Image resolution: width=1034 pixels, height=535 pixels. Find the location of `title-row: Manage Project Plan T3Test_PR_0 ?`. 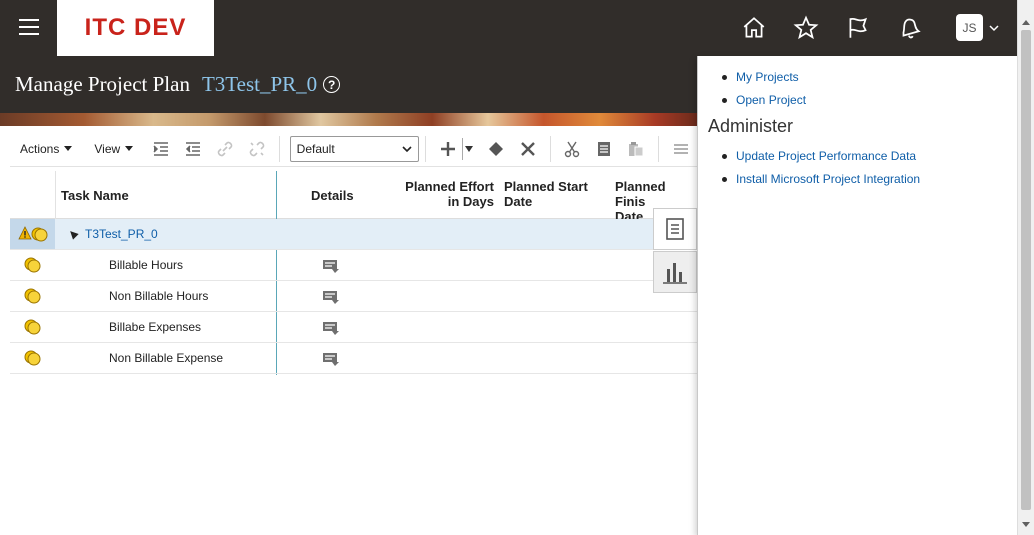

title-row: Manage Project Plan T3Test_PR_0 ? is located at coordinates (178, 84).